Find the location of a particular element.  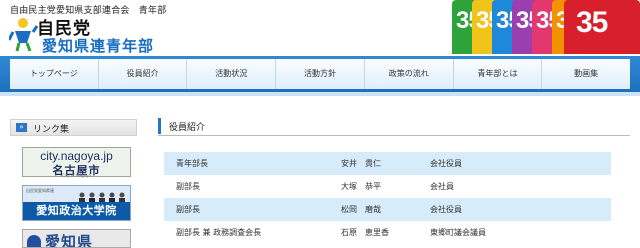

section-heading: 役員紹介 is located at coordinates (394, 126).